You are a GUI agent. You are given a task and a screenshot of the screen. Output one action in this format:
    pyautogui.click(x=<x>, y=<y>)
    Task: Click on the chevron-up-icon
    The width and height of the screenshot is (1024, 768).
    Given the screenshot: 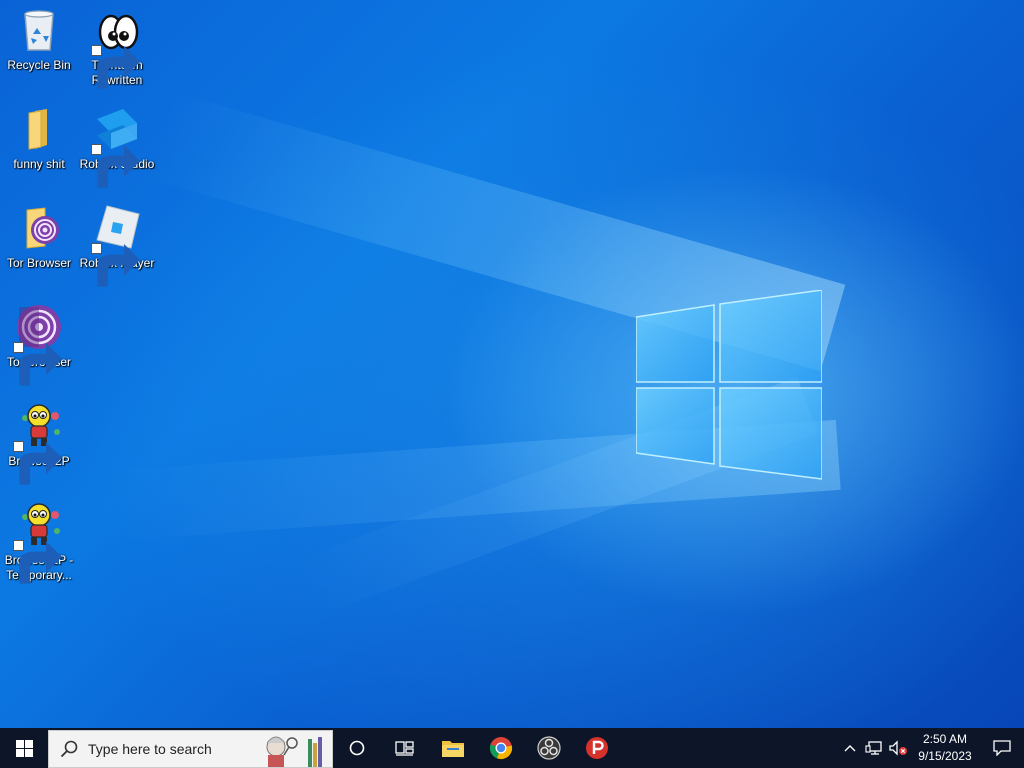 What is the action you would take?
    pyautogui.click(x=850, y=748)
    